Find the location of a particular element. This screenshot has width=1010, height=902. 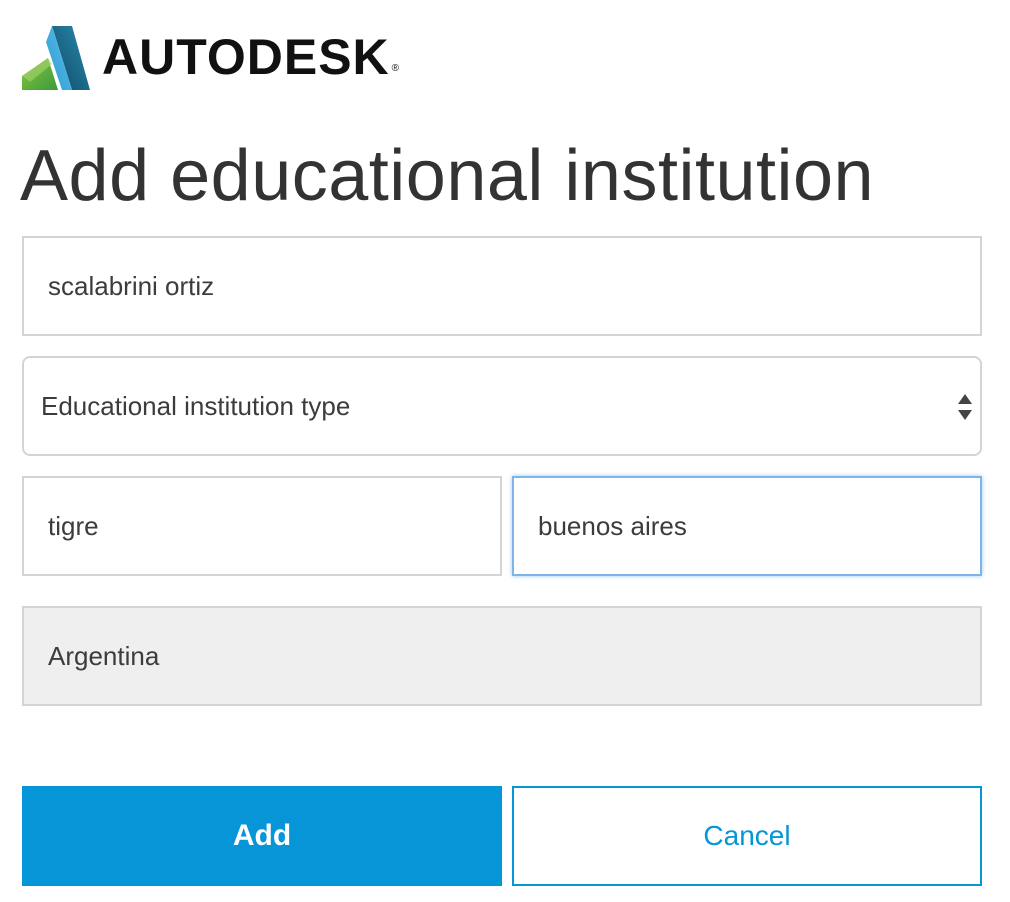

brand-name: AUTODESK is located at coordinates (246, 57).